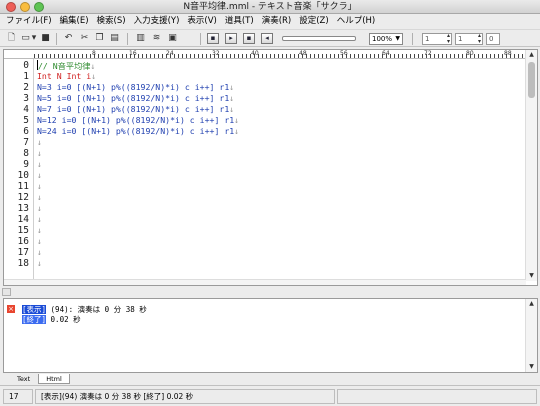  Describe the element at coordinates (531, 80) in the screenshot. I see `scroll-thumb` at that location.